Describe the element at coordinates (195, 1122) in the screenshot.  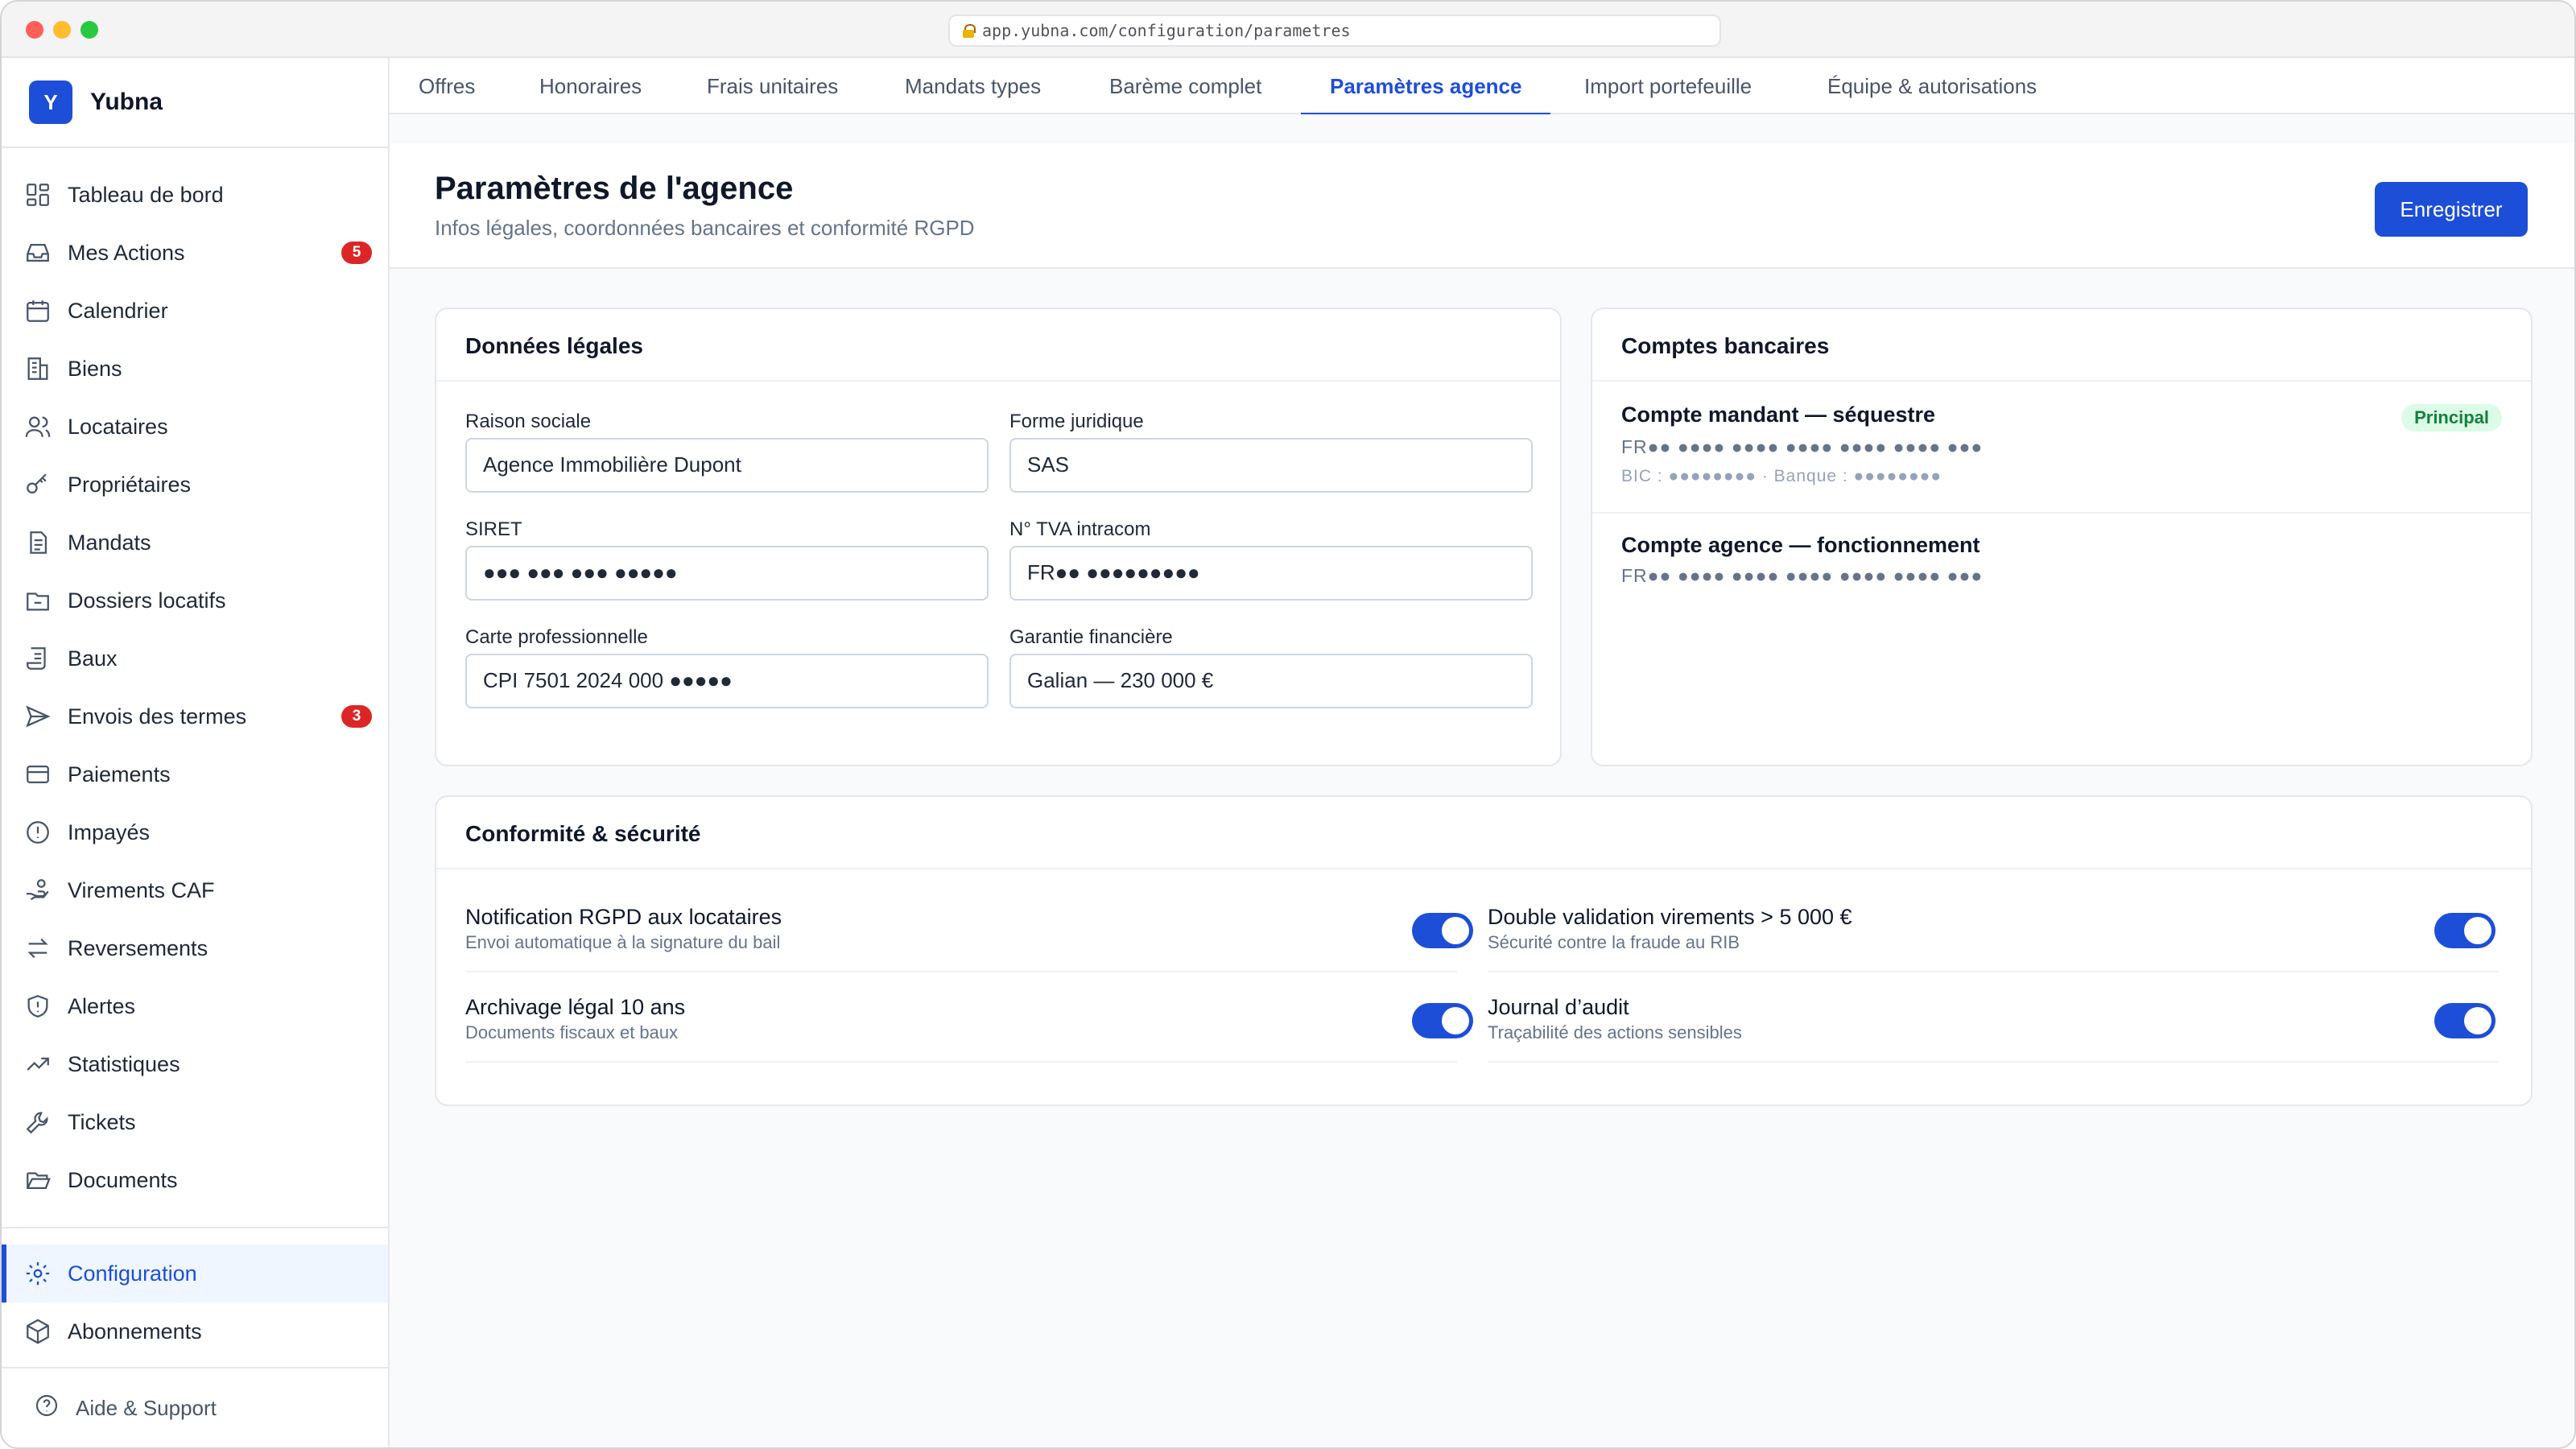
I see `sidebar-item-tickets: Tickets` at that location.